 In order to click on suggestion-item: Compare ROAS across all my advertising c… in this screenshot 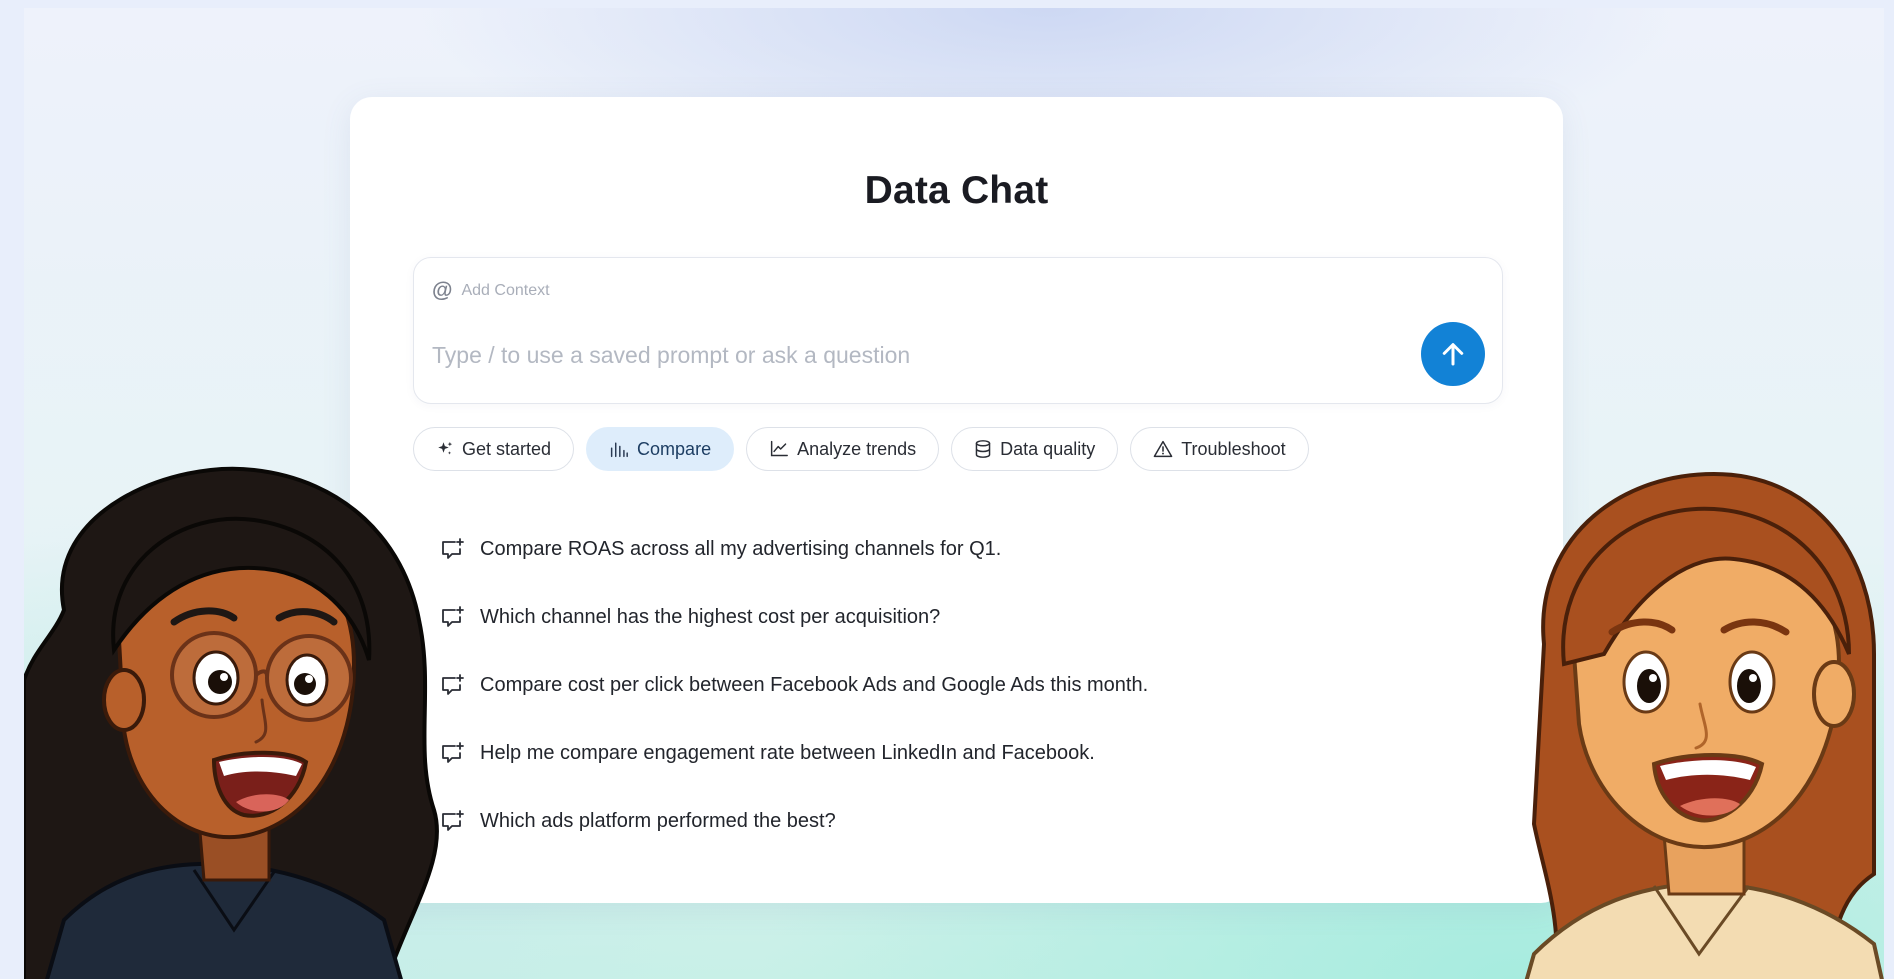, I will do `click(794, 549)`.